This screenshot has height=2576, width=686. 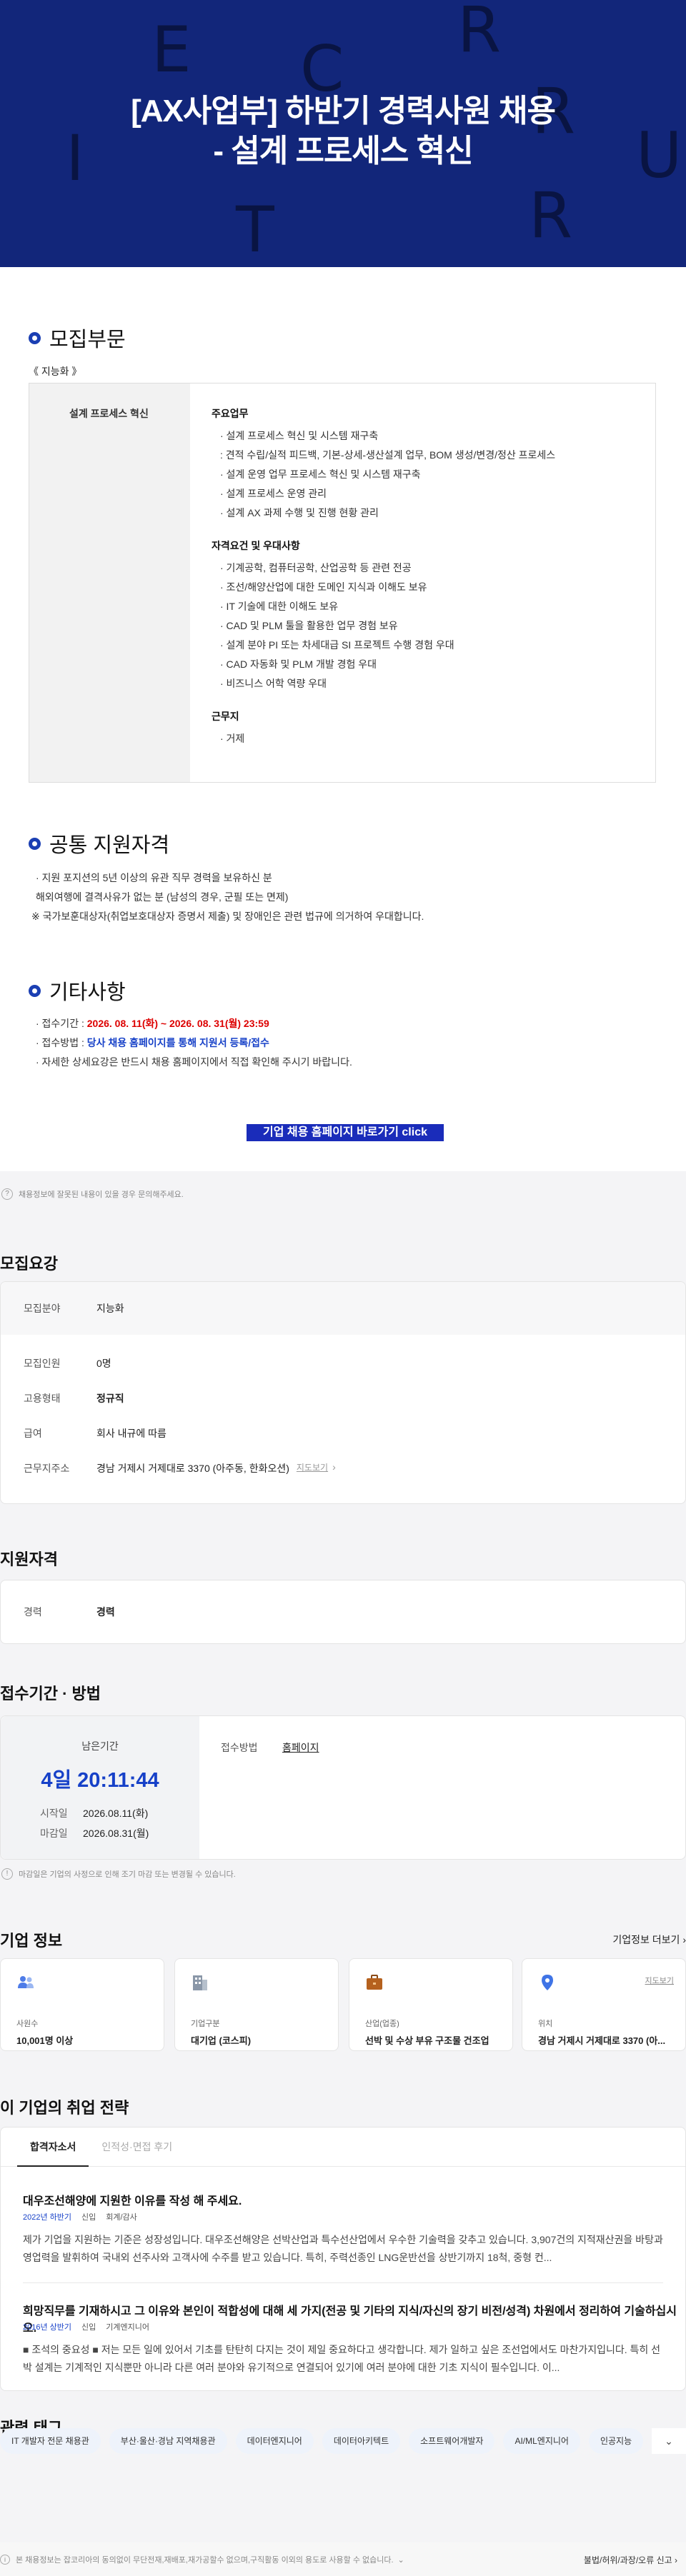 What do you see at coordinates (230, 413) in the screenshot?
I see `duties-heading: 주요업무` at bounding box center [230, 413].